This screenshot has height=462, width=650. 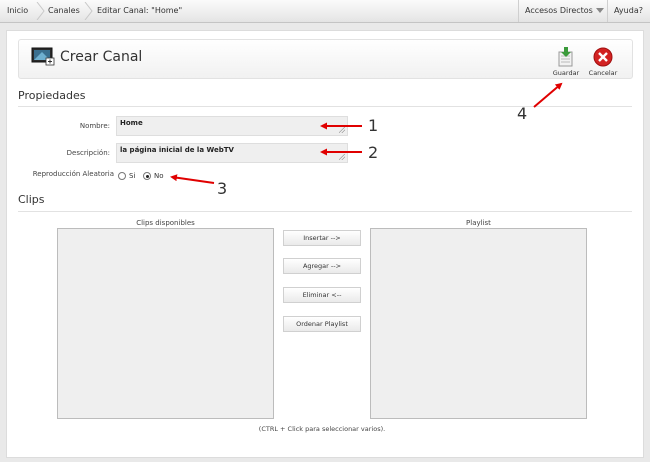 I want to click on sort-playlist-button: Ordenar Playlist, so click(x=322, y=324).